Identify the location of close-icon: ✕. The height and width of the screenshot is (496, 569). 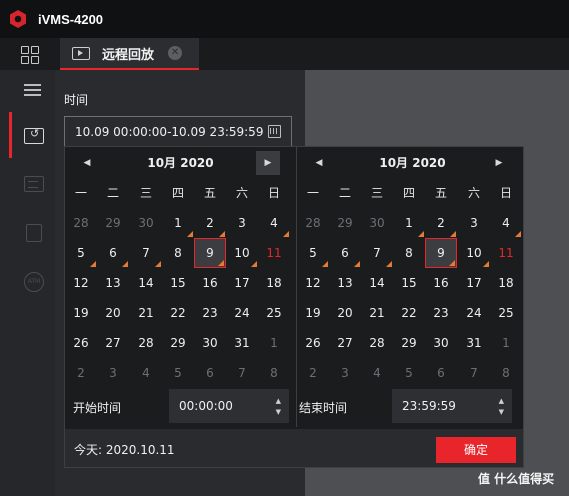
(175, 53).